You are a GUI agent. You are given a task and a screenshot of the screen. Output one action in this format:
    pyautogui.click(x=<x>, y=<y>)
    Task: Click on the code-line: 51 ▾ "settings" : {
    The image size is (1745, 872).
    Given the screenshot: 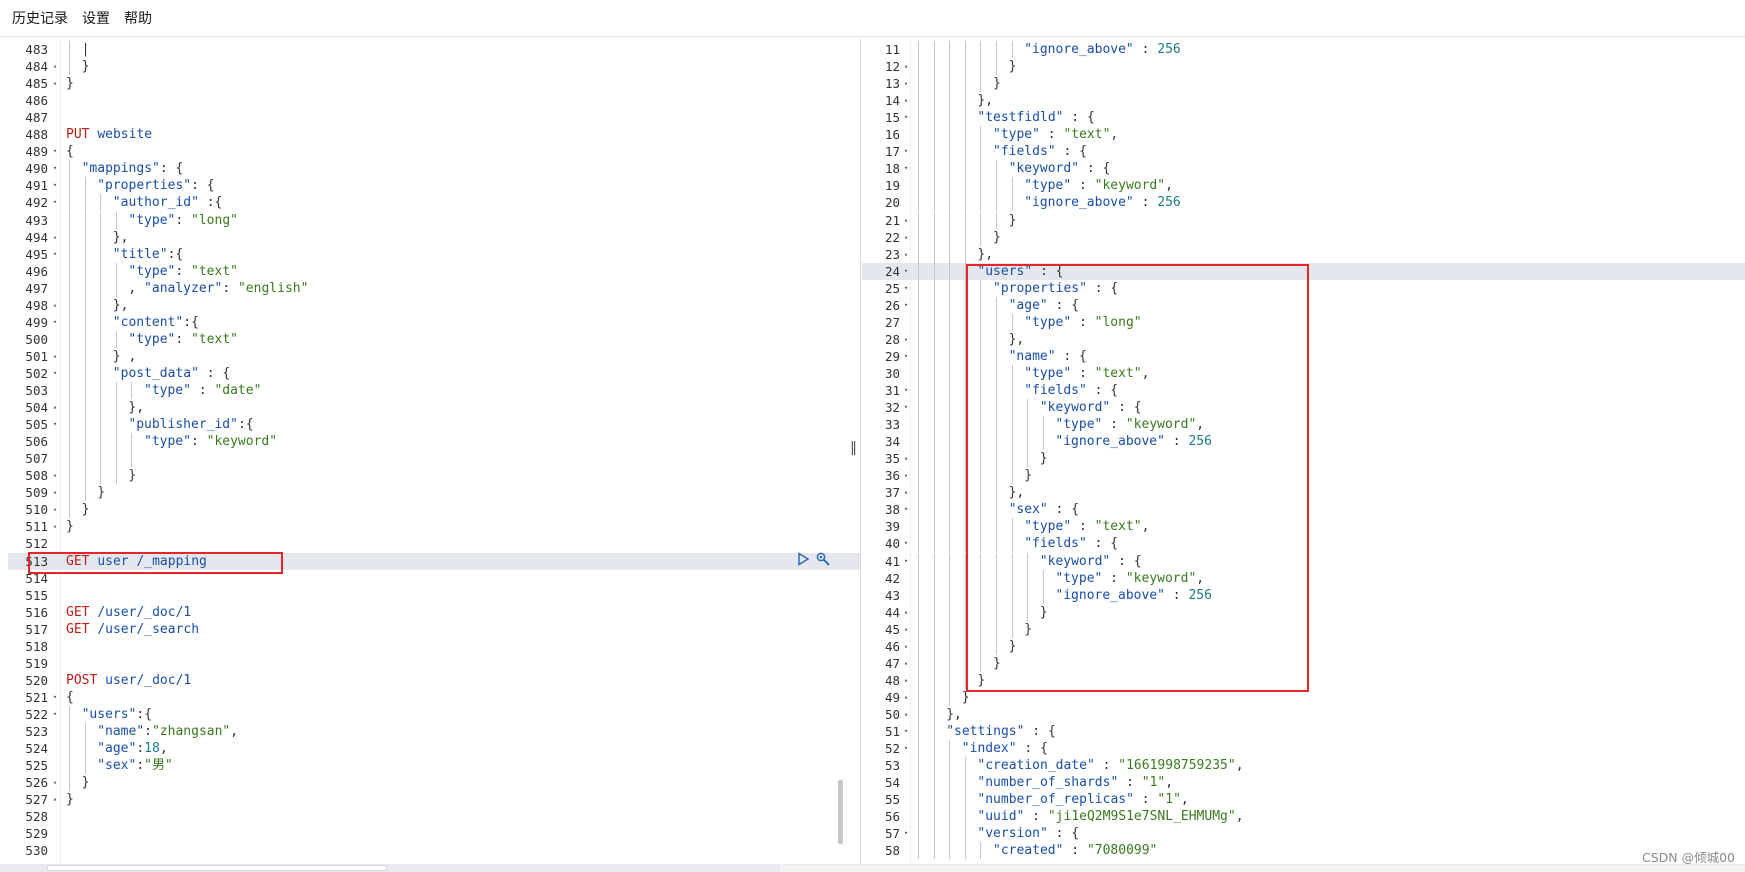 What is the action you would take?
    pyautogui.click(x=1303, y=731)
    